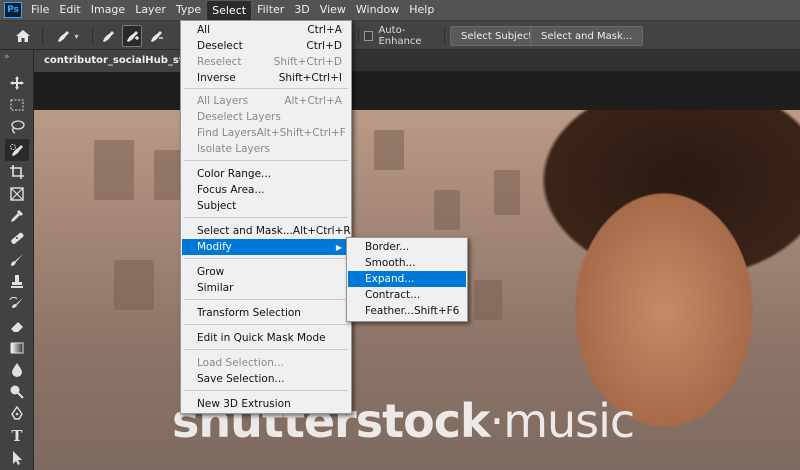 The width and height of the screenshot is (800, 470). I want to click on dodge-tool-icon, so click(17, 392).